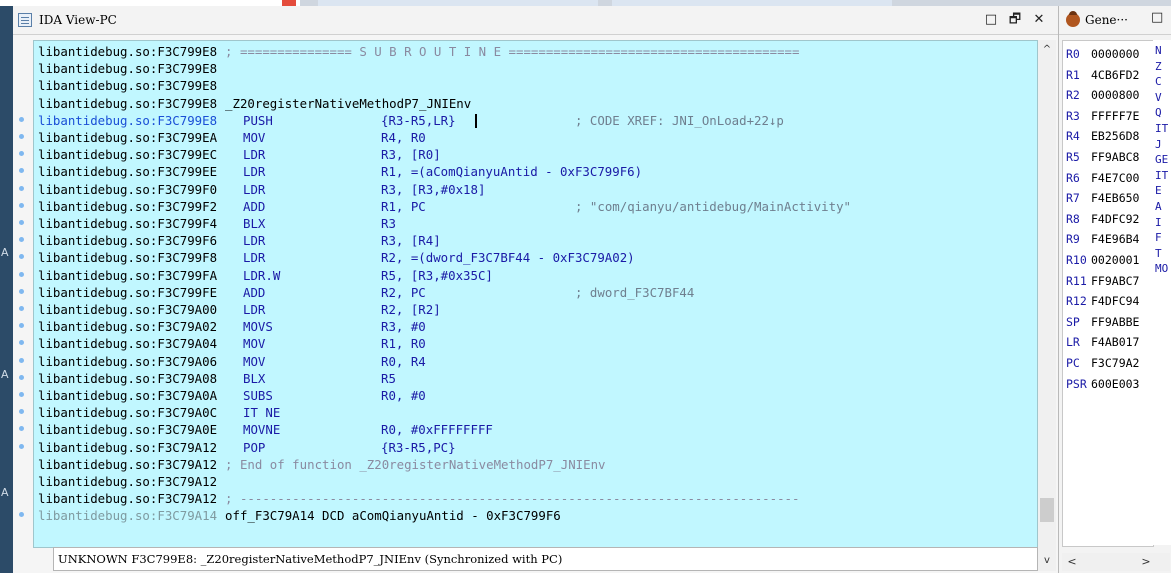 The width and height of the screenshot is (1171, 573). What do you see at coordinates (1047, 510) in the screenshot?
I see `scroll-thumb` at bounding box center [1047, 510].